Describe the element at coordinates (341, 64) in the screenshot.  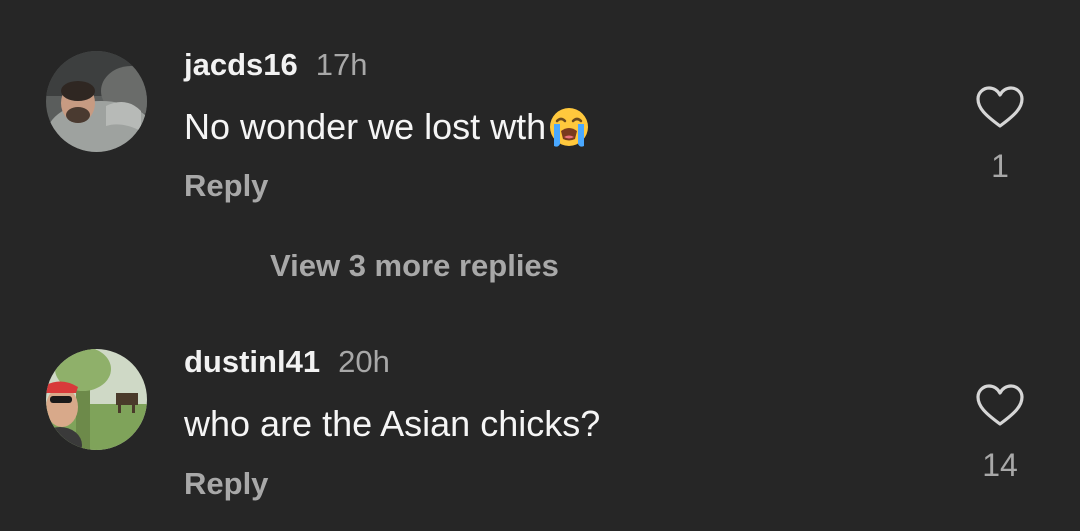
I see `timestamp: 17h` at that location.